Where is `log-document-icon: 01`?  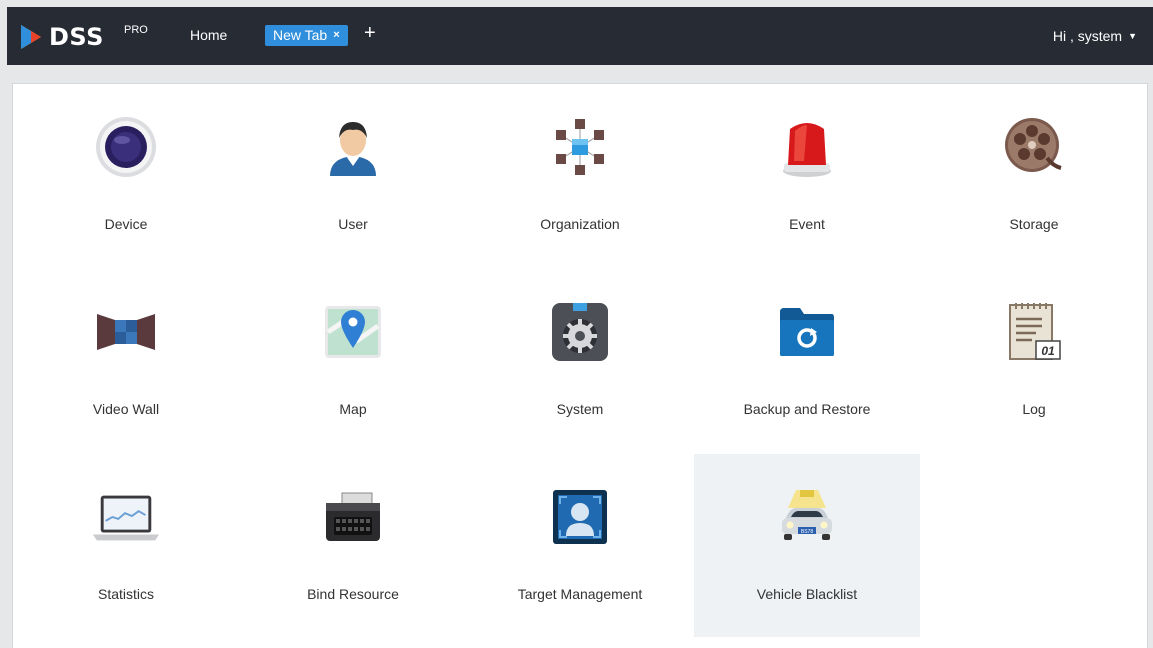
log-document-icon: 01 is located at coordinates (1034, 332).